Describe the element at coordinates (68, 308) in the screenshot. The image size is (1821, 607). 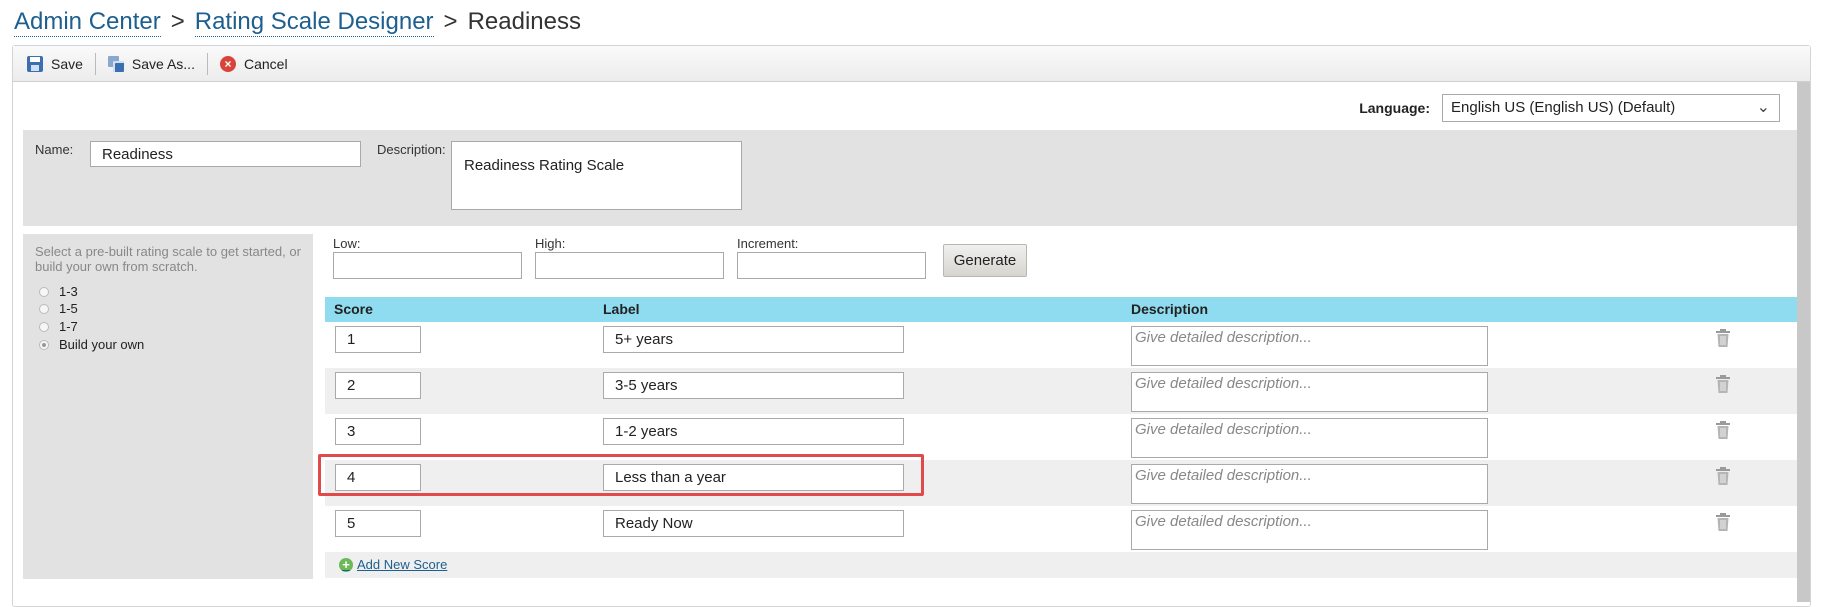
I see `radio-label: 1-5` at that location.